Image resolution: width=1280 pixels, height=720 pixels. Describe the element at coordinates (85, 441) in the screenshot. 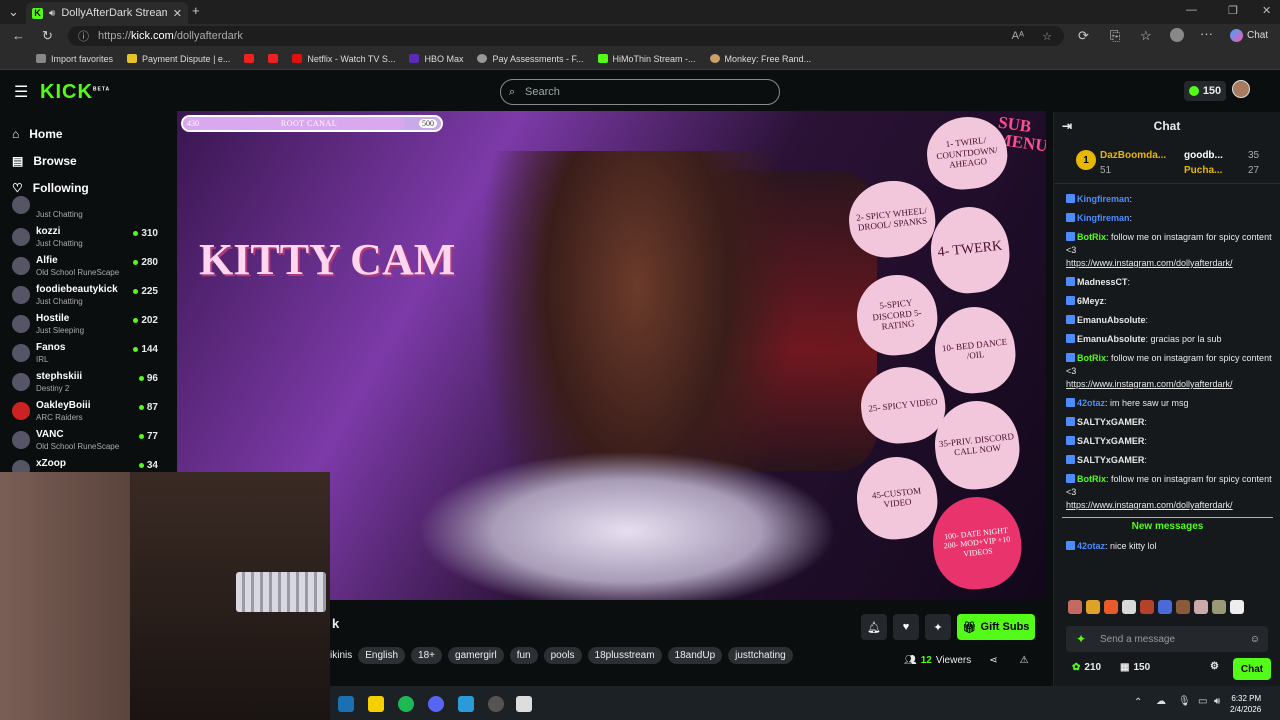

I see `channel-item: VANC Old School RuneScape 77` at that location.